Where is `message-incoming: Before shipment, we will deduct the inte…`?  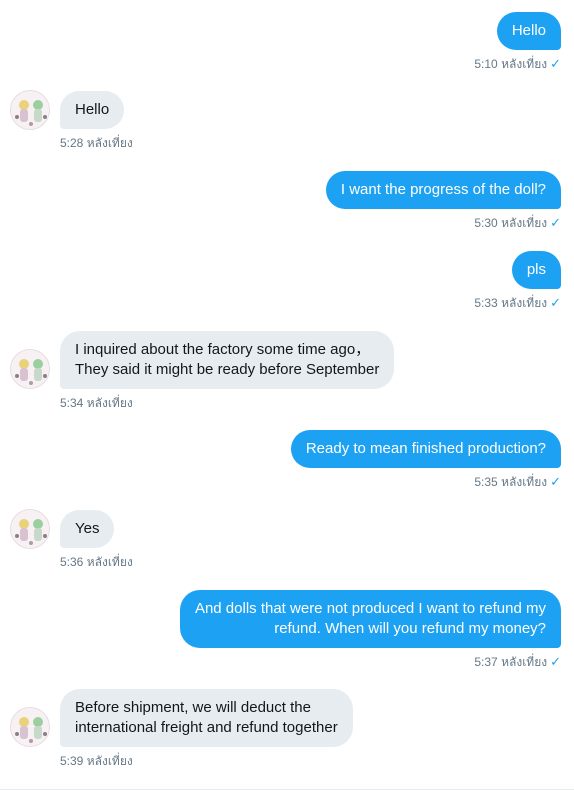 message-incoming: Before shipment, we will deduct the inte… is located at coordinates (206, 728).